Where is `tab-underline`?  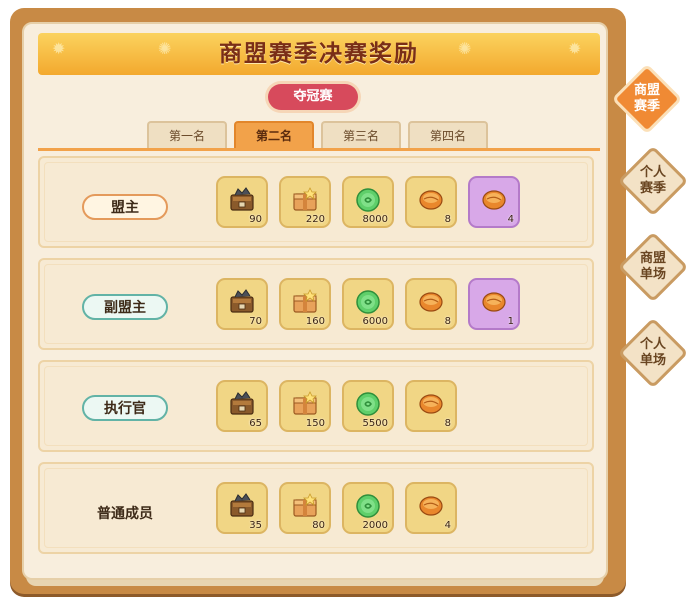
tab-underline is located at coordinates (319, 149).